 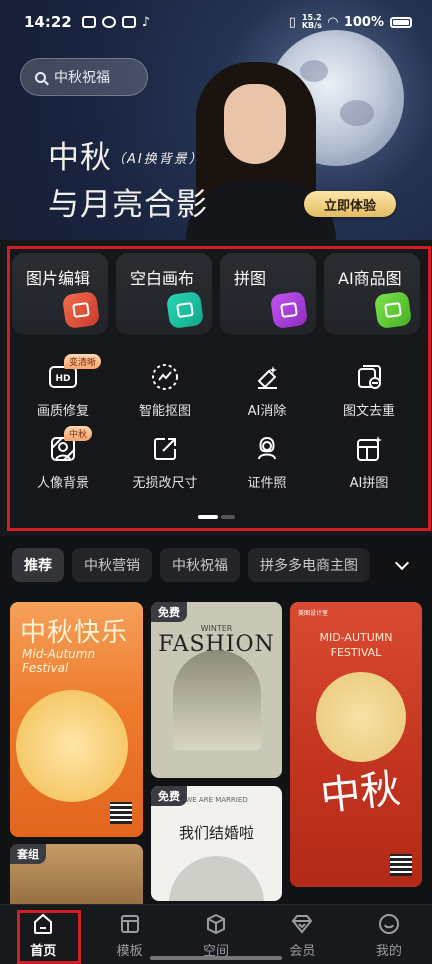 I want to click on banner-subtitle: （AI换背景）, so click(x=158, y=159).